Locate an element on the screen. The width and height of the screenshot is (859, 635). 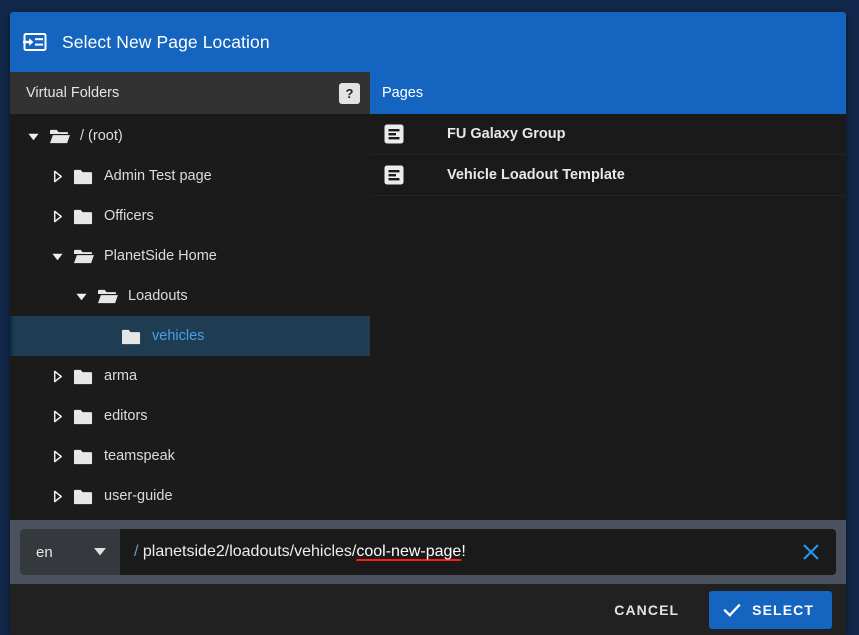
page-list-item: Vehicle Loadout Template is located at coordinates (608, 175).